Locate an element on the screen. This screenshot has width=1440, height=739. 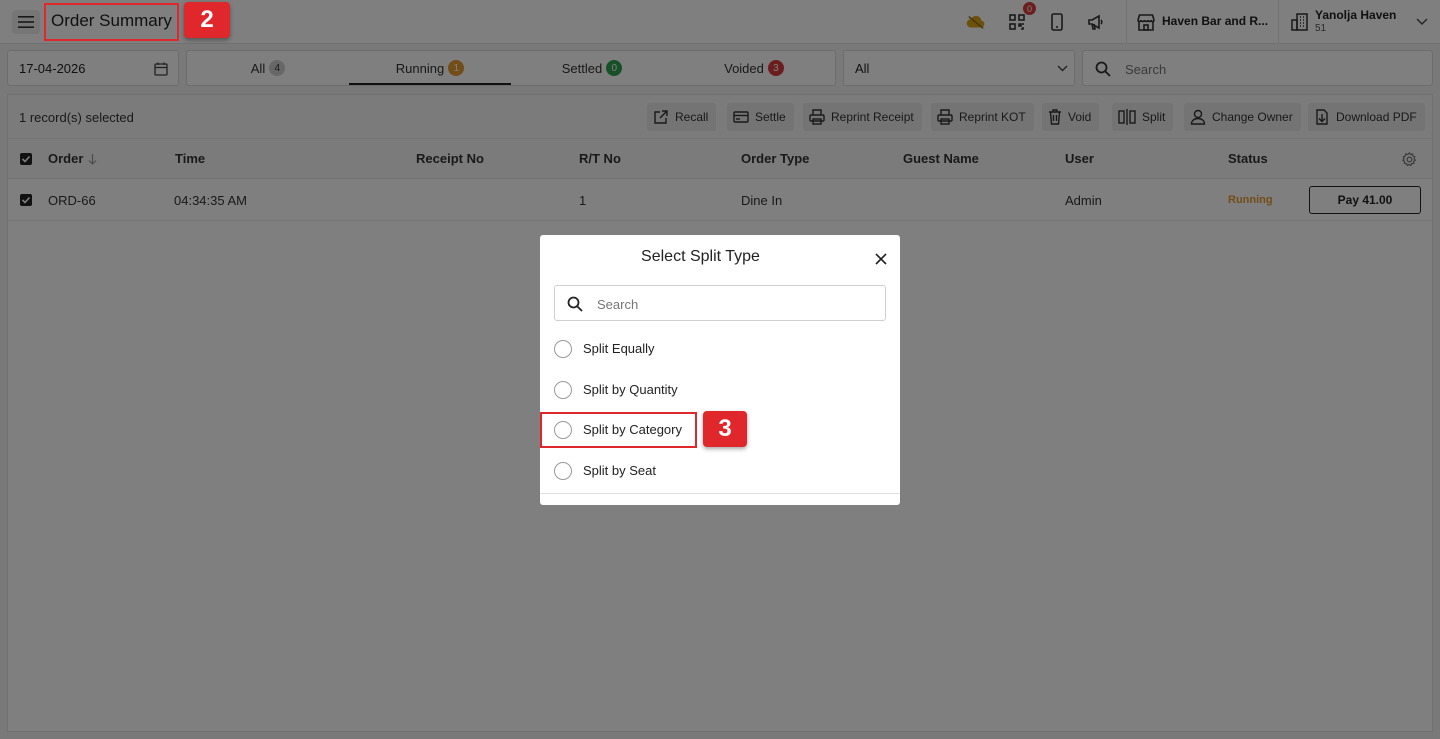
option-split-by-seat: Split by Seat is located at coordinates (720, 471).